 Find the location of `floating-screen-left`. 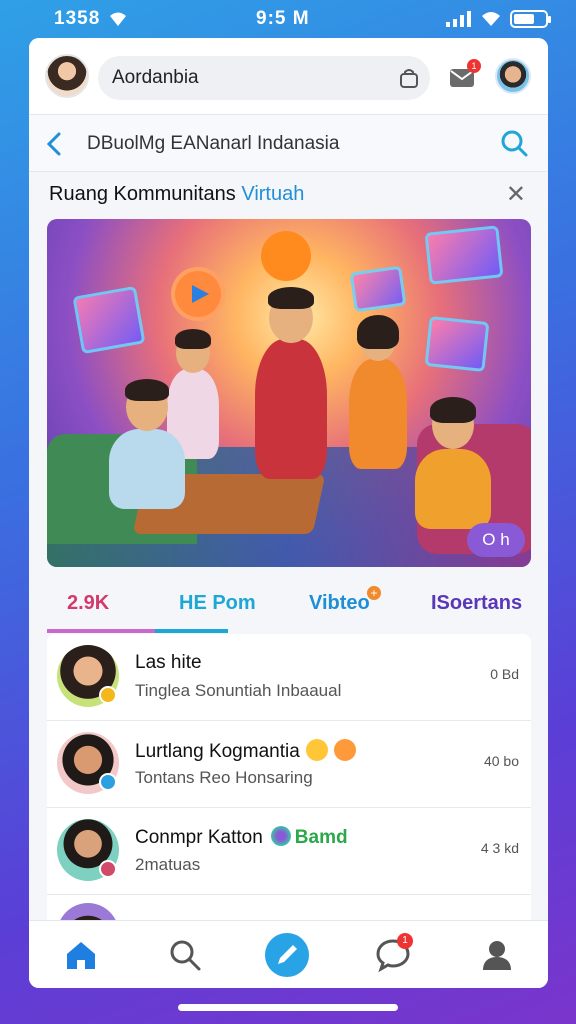

floating-screen-left is located at coordinates (109, 320).